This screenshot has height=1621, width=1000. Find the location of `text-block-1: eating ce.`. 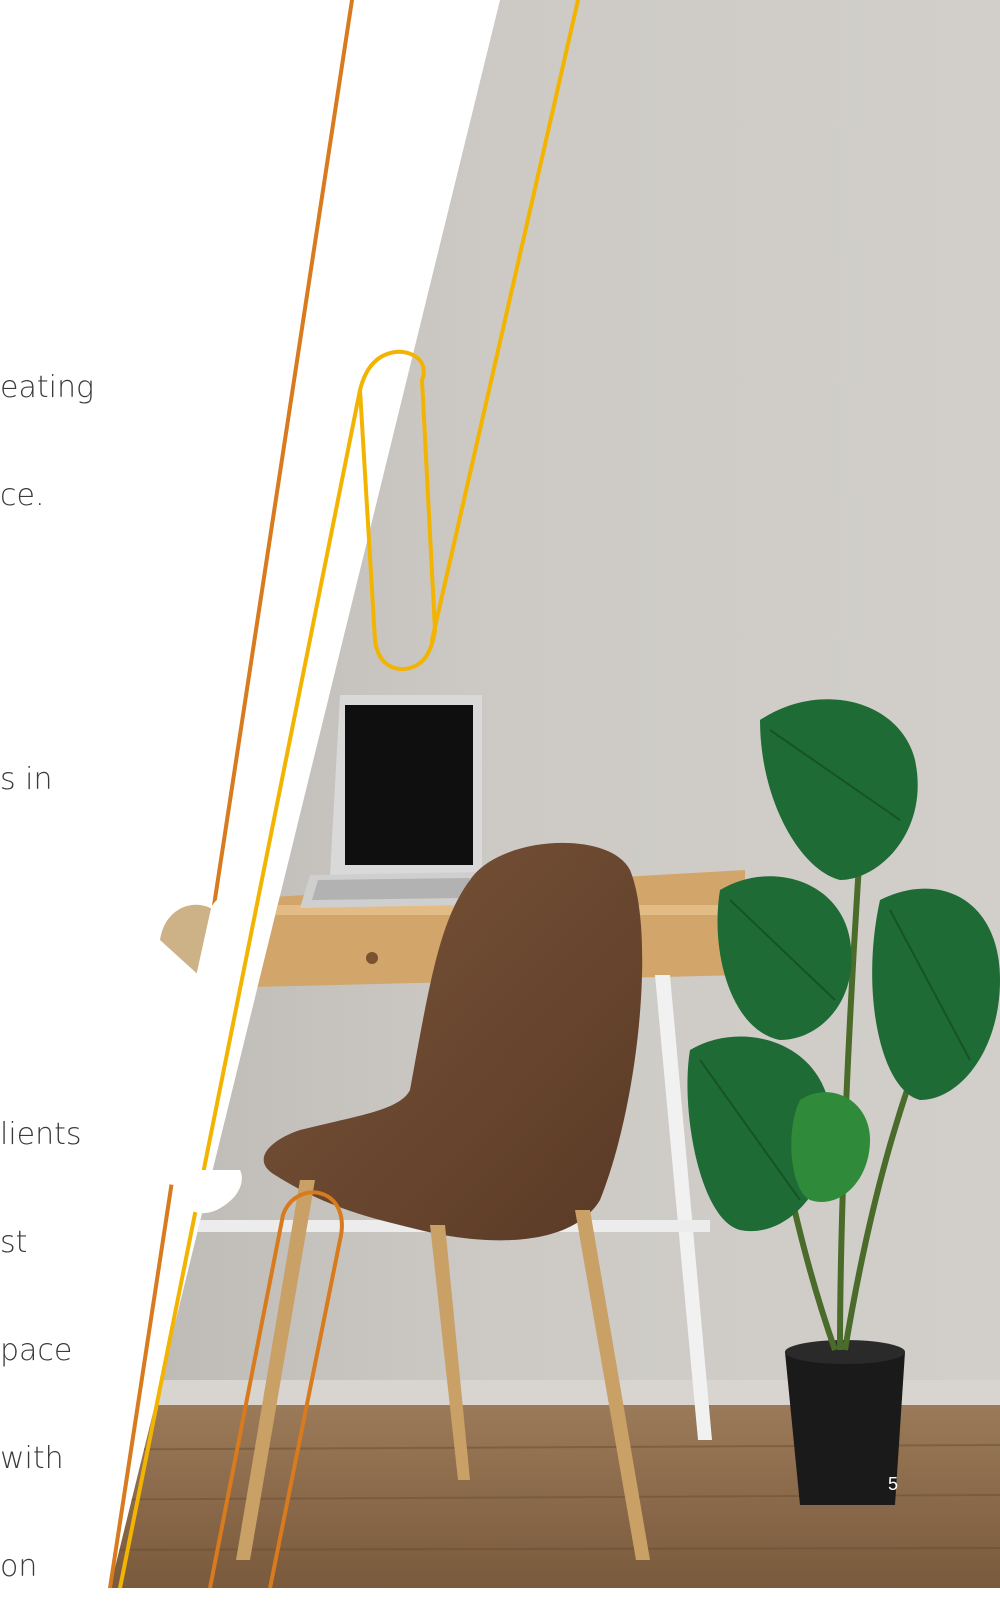

text-block-1: eating ce. is located at coordinates (47, 424).